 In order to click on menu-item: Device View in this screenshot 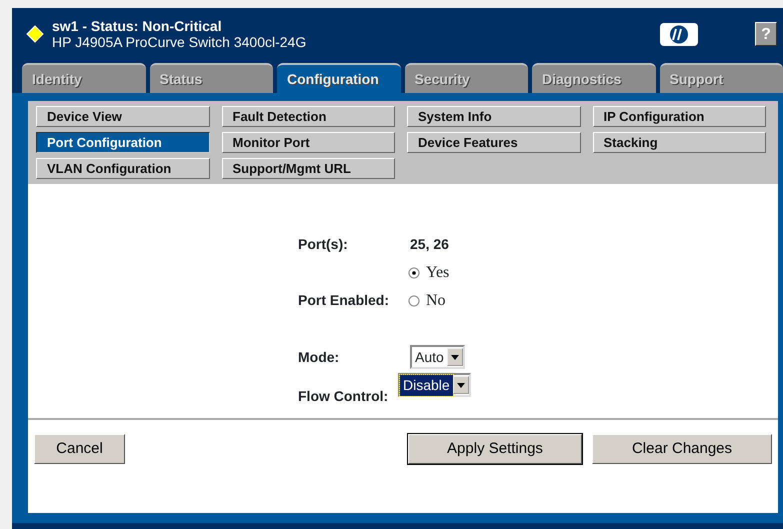, I will do `click(123, 116)`.